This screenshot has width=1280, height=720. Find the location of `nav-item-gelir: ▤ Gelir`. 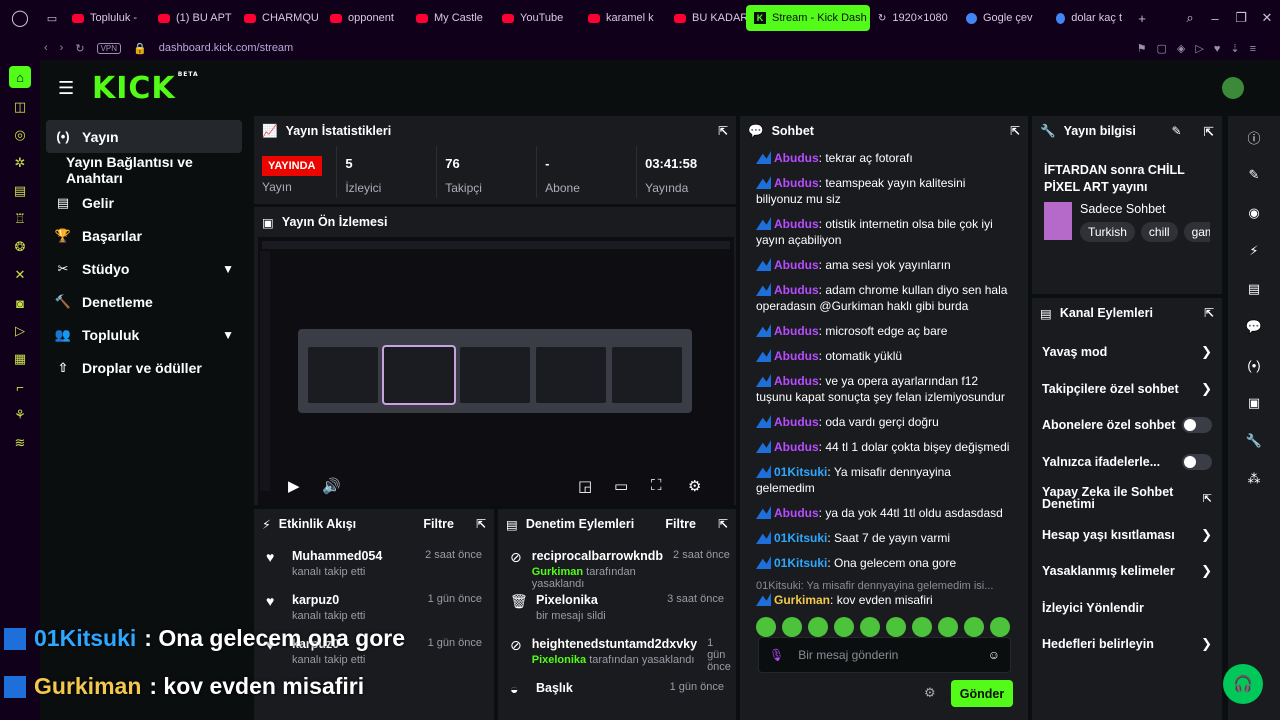

nav-item-gelir: ▤ Gelir is located at coordinates (144, 202).